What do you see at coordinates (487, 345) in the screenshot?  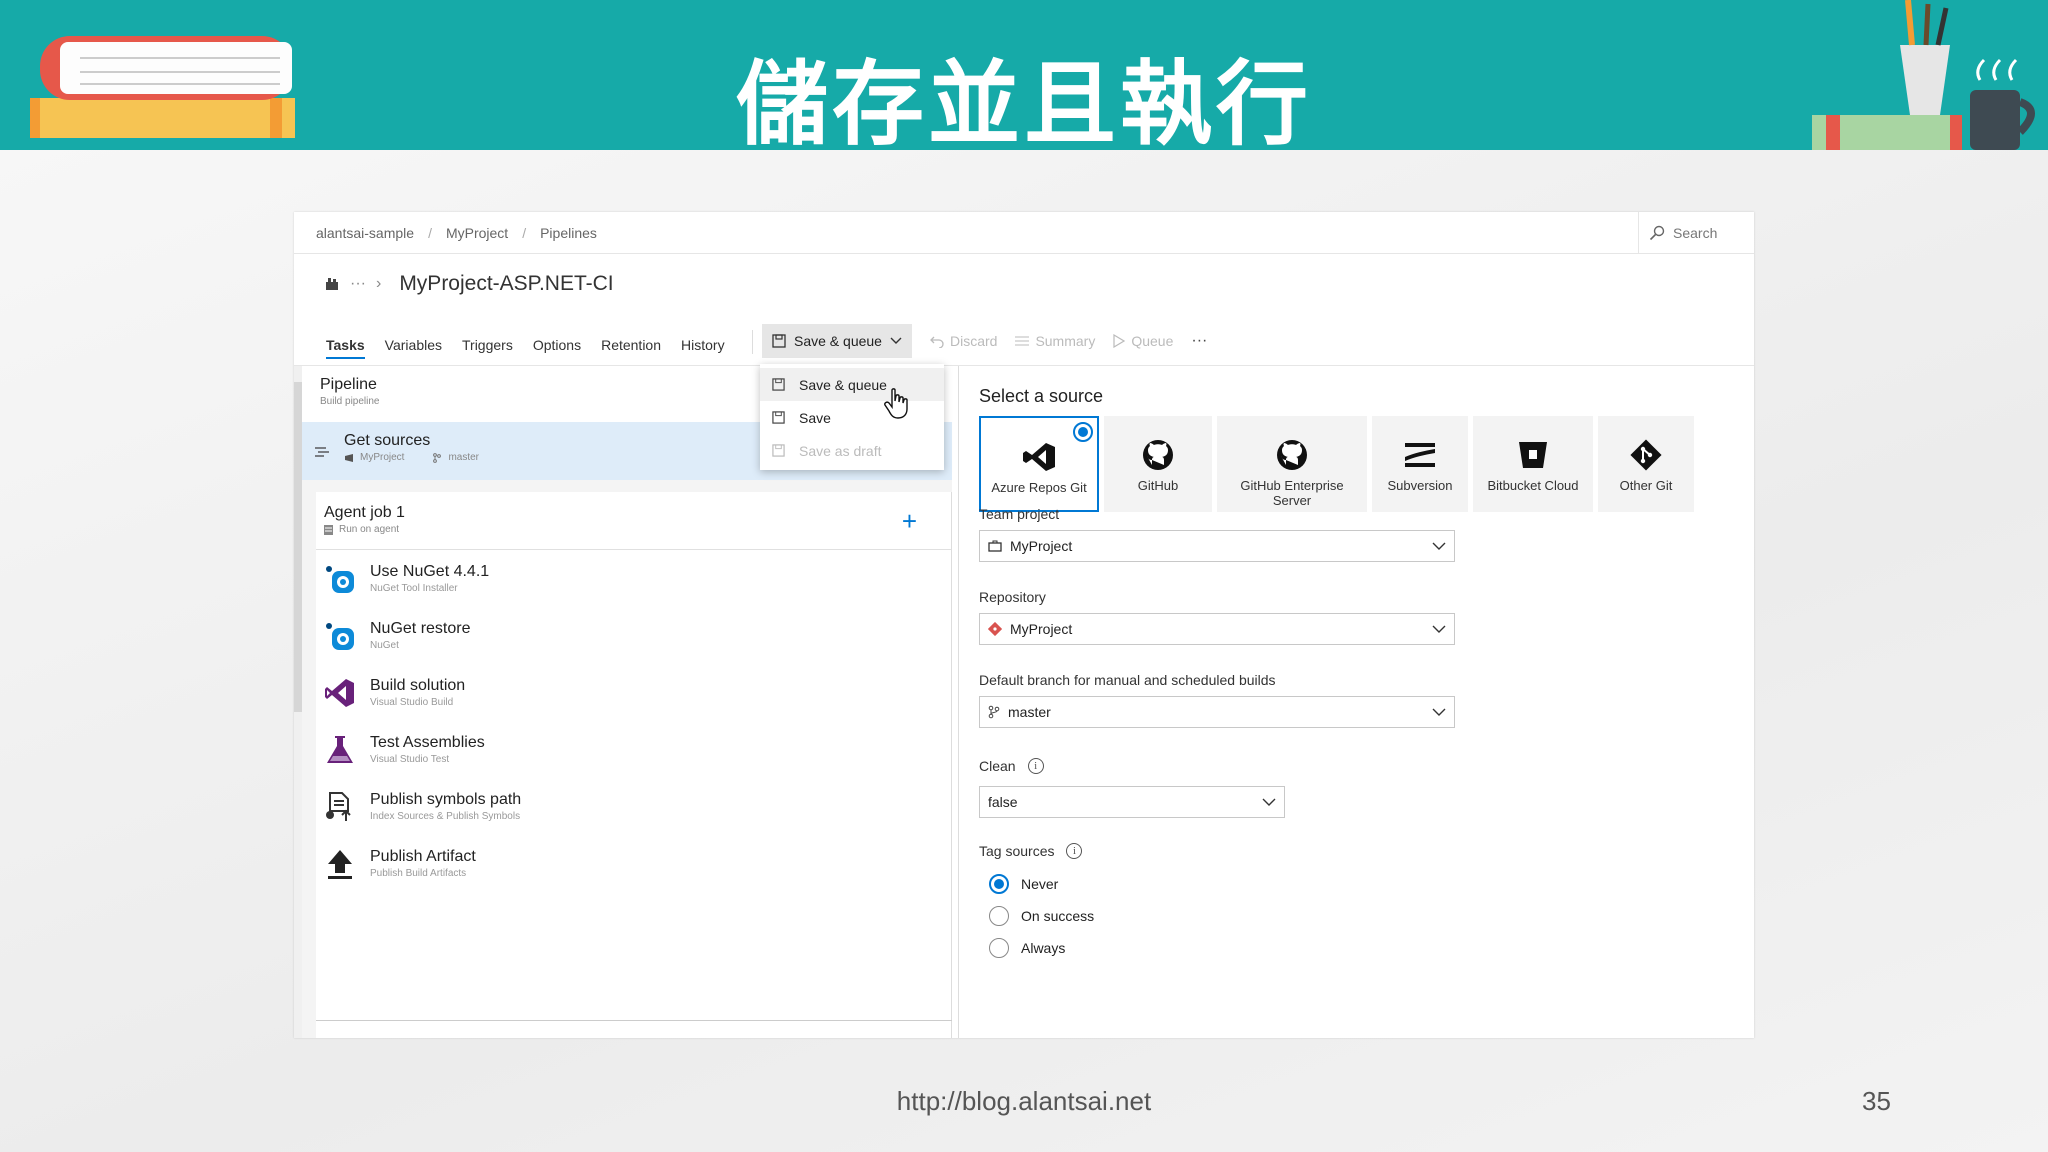 I see `tab-triggers: Triggers` at bounding box center [487, 345].